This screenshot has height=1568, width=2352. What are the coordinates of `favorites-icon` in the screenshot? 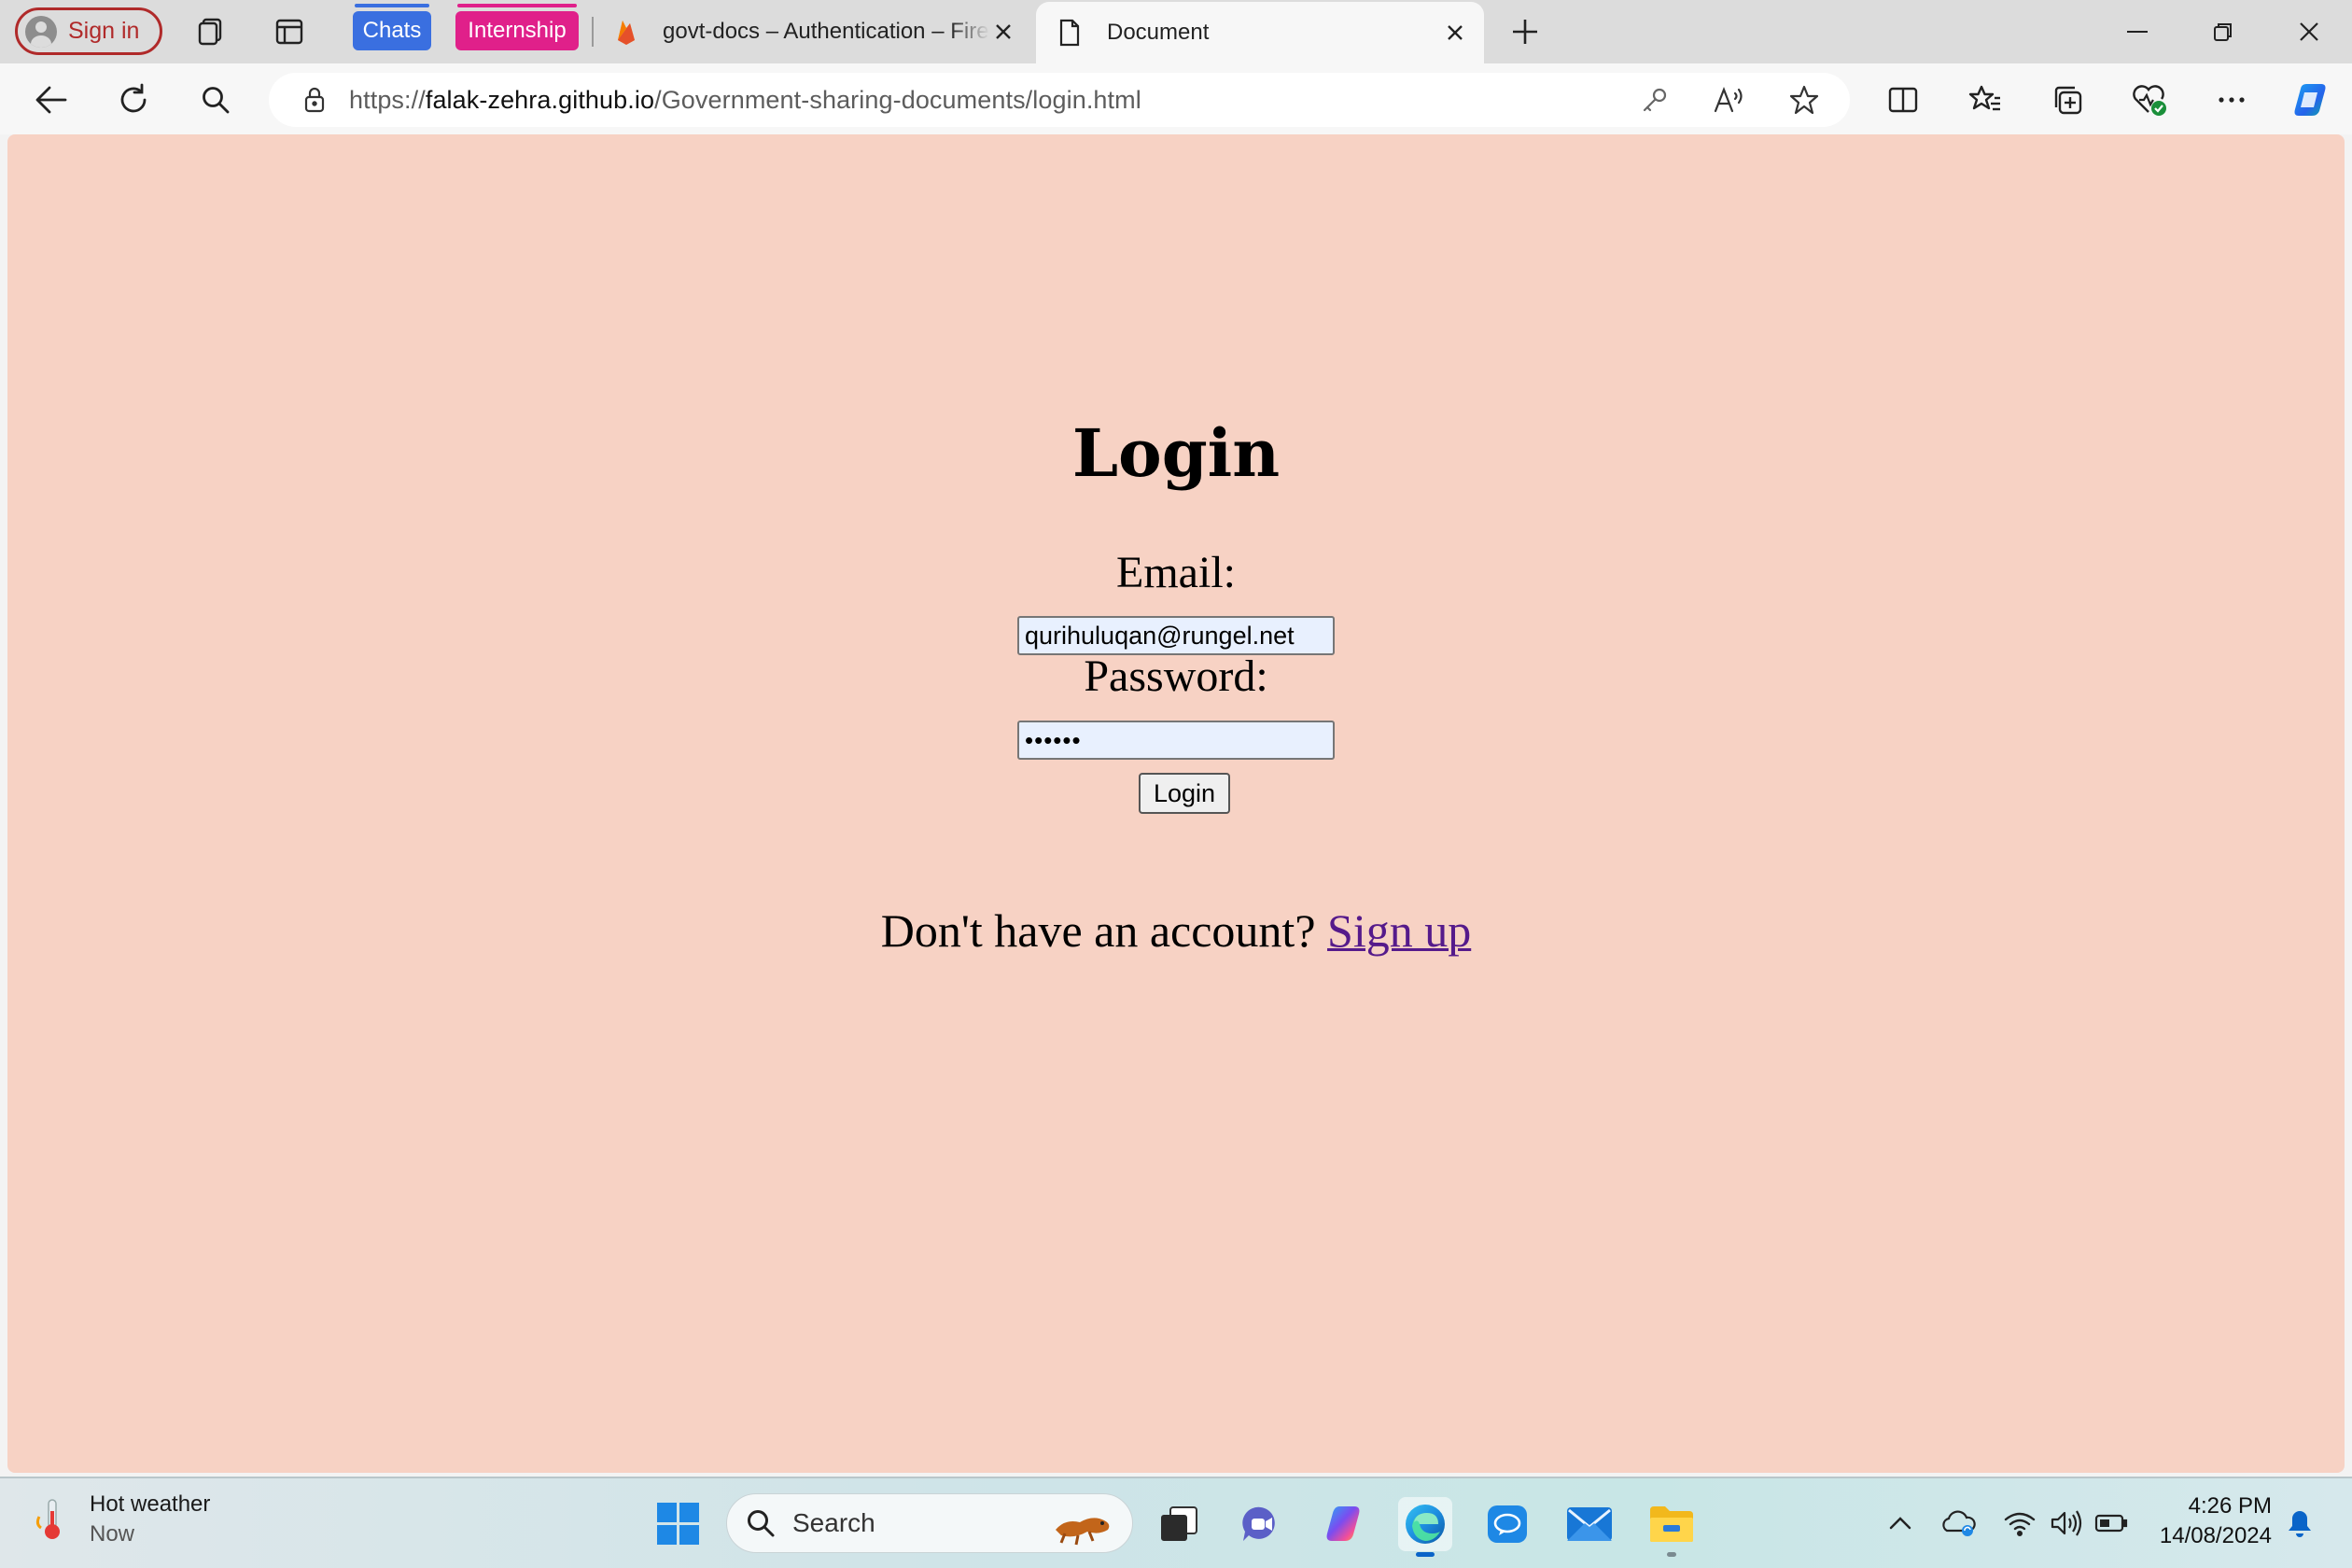 It's located at (1985, 99).